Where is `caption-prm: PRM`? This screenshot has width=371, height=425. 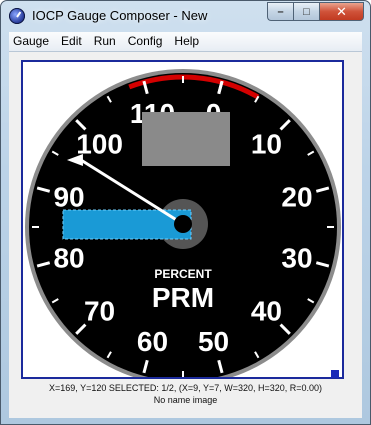 caption-prm: PRM is located at coordinates (183, 297).